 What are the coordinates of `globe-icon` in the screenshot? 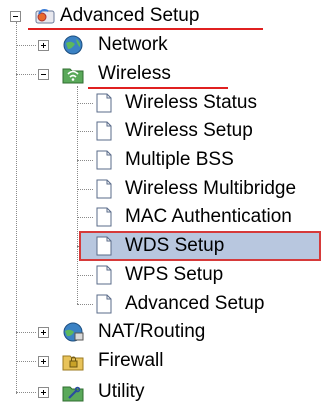 It's located at (73, 45).